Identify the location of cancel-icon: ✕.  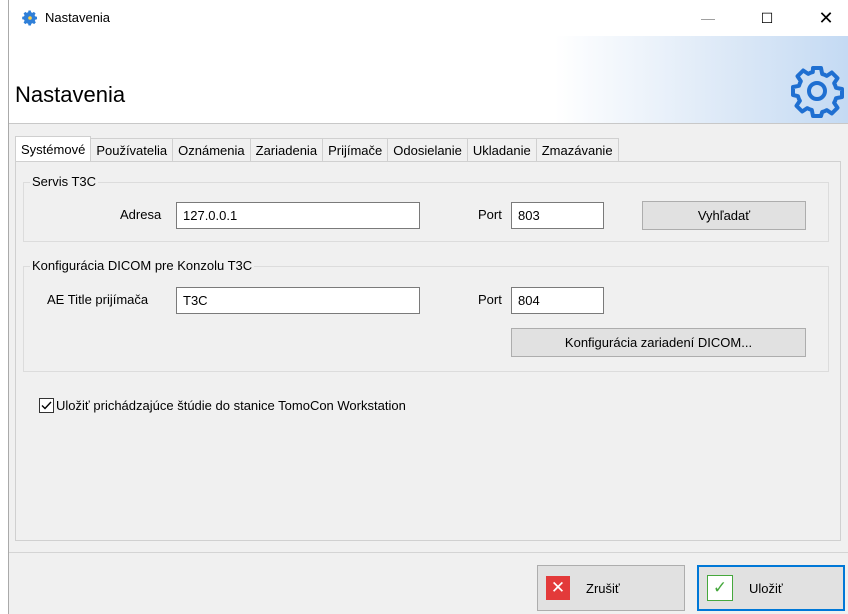
(558, 588).